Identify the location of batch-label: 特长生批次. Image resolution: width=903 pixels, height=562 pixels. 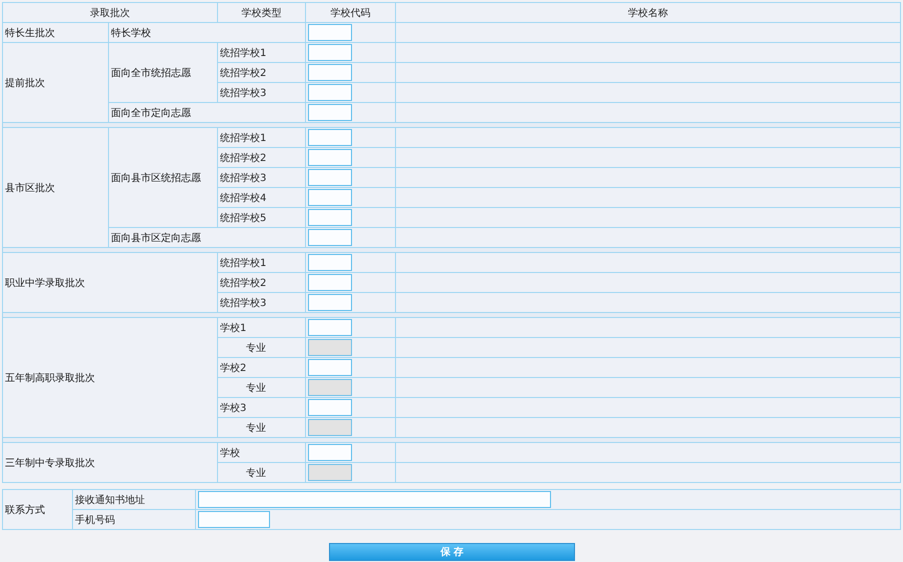
(30, 33).